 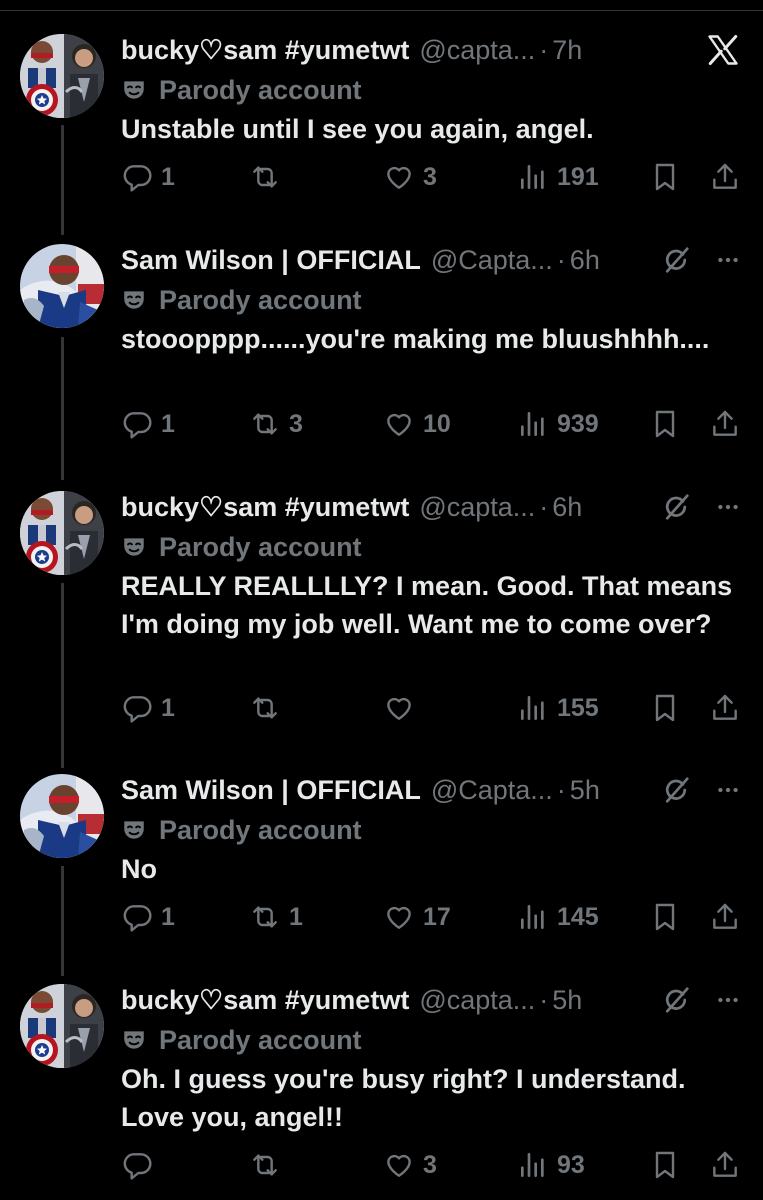 I want to click on repost-button: 1, so click(x=276, y=917).